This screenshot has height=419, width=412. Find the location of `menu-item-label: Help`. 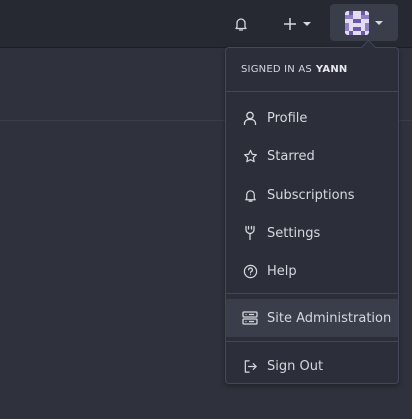

menu-item-label: Help is located at coordinates (282, 271).